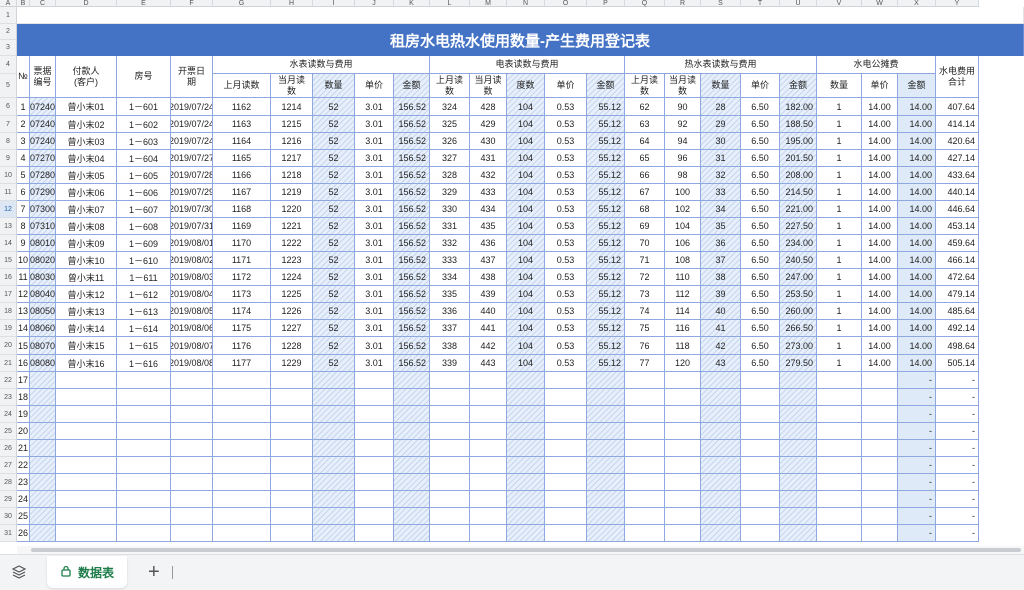 The height and width of the screenshot is (590, 1024). Describe the element at coordinates (760, 226) in the screenshot. I see `cell-r8-c18: 6.50` at that location.